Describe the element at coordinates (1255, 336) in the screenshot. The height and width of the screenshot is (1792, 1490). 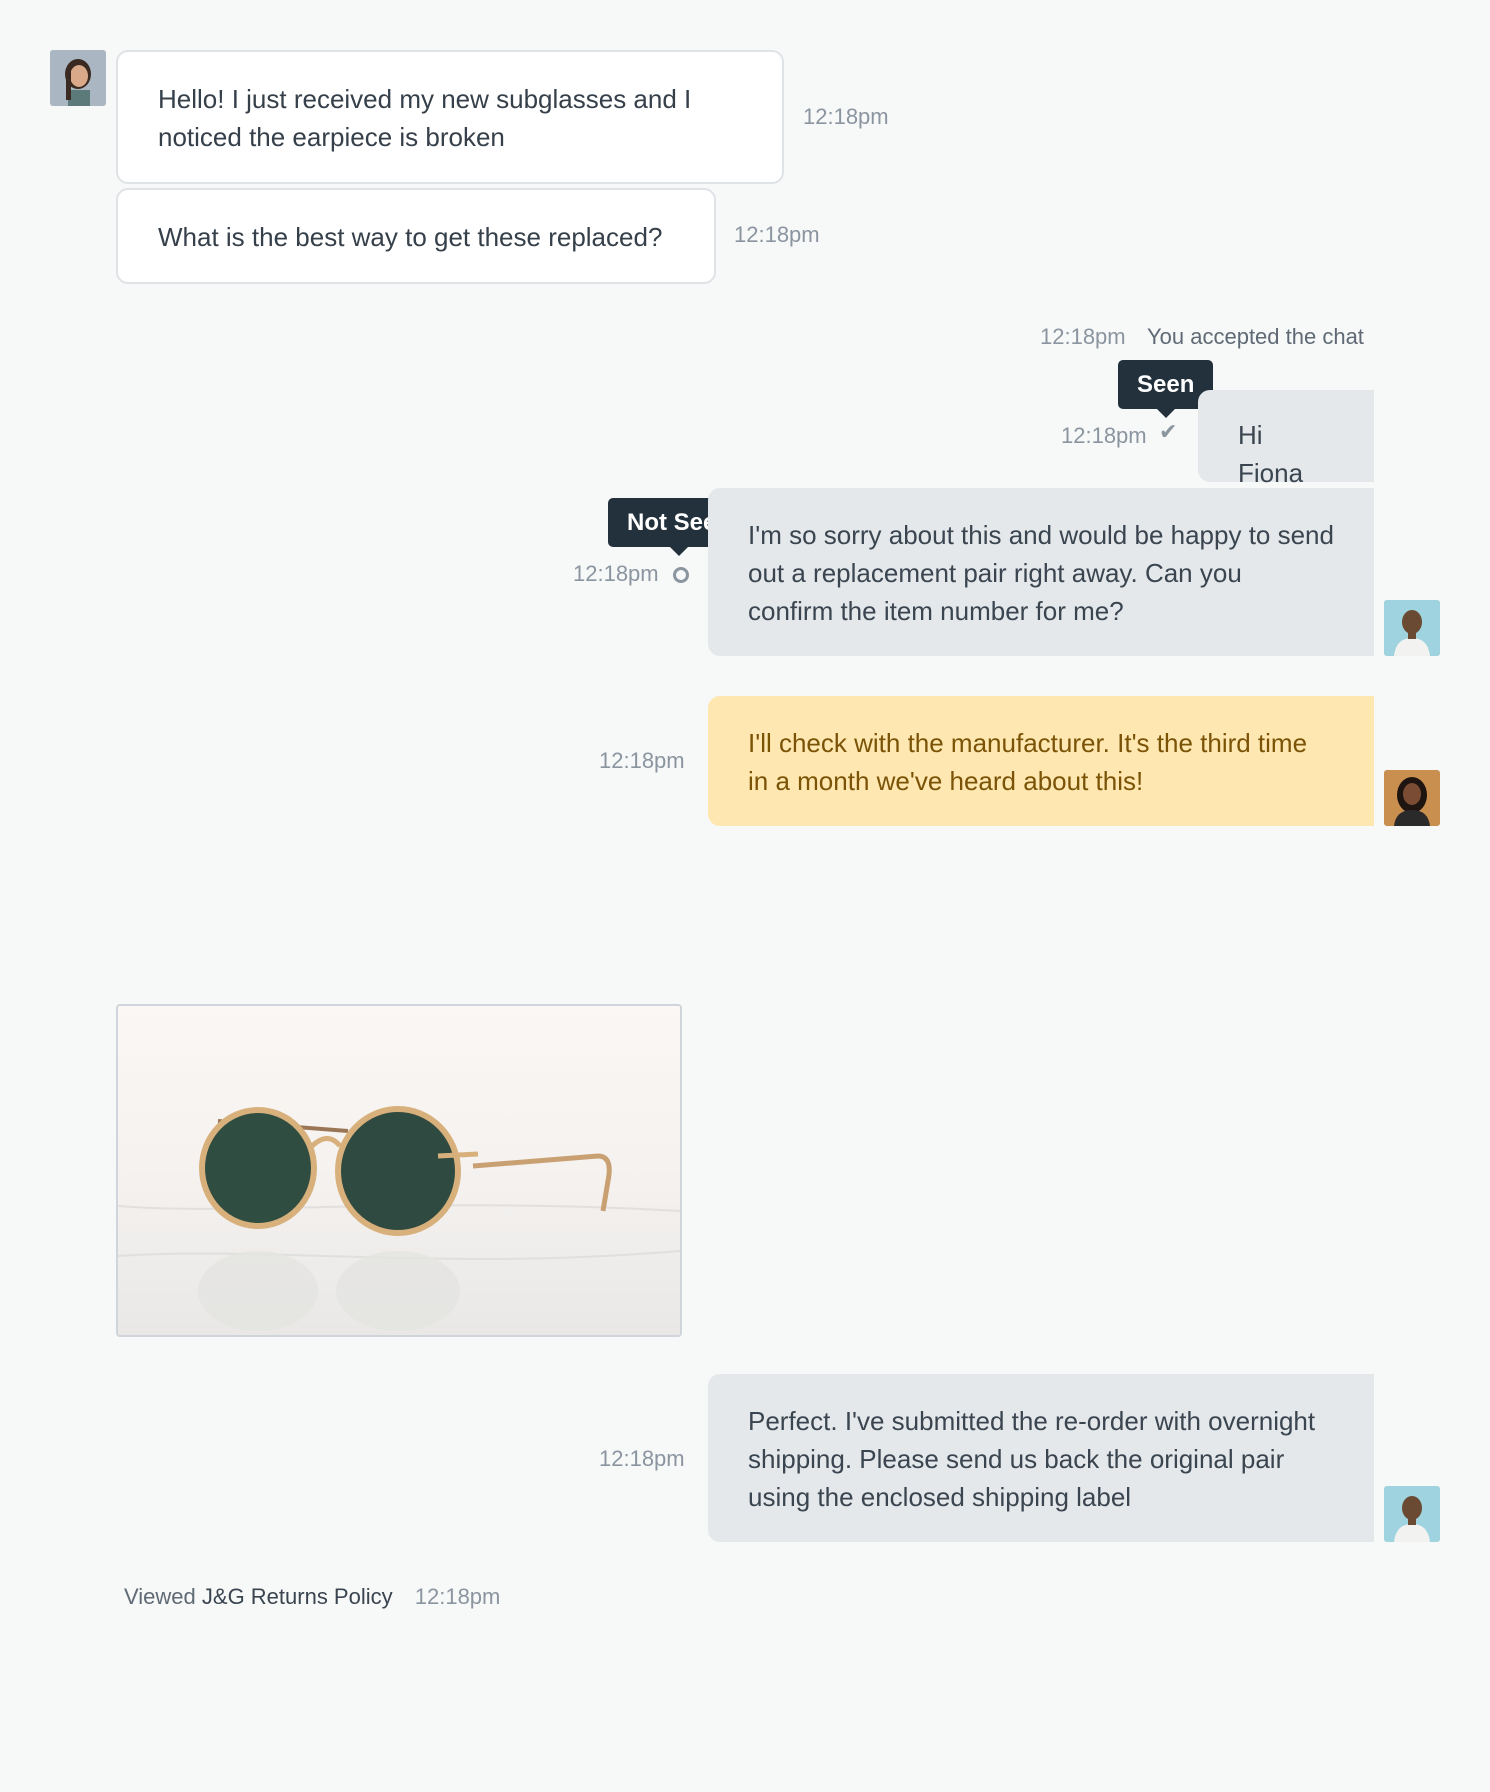
I see `system-event-text: You accepted the chat` at that location.